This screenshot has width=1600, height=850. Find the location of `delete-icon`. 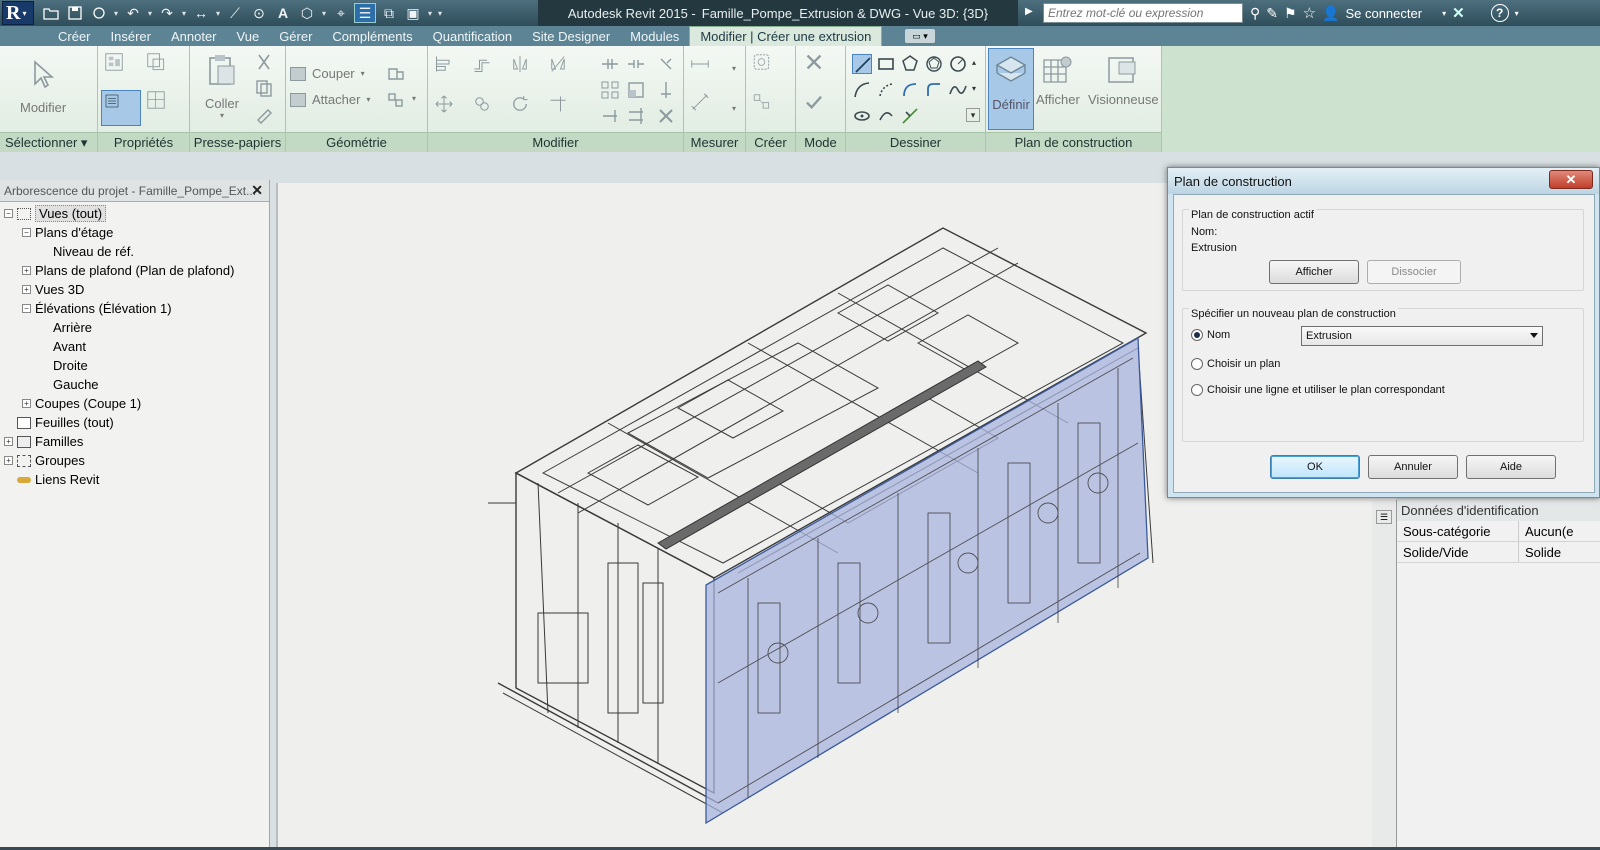

delete-icon is located at coordinates (666, 116).